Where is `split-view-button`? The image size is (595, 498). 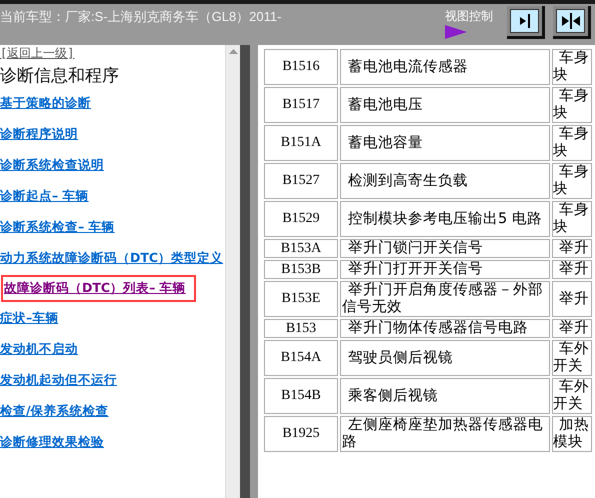
split-view-button is located at coordinates (572, 22).